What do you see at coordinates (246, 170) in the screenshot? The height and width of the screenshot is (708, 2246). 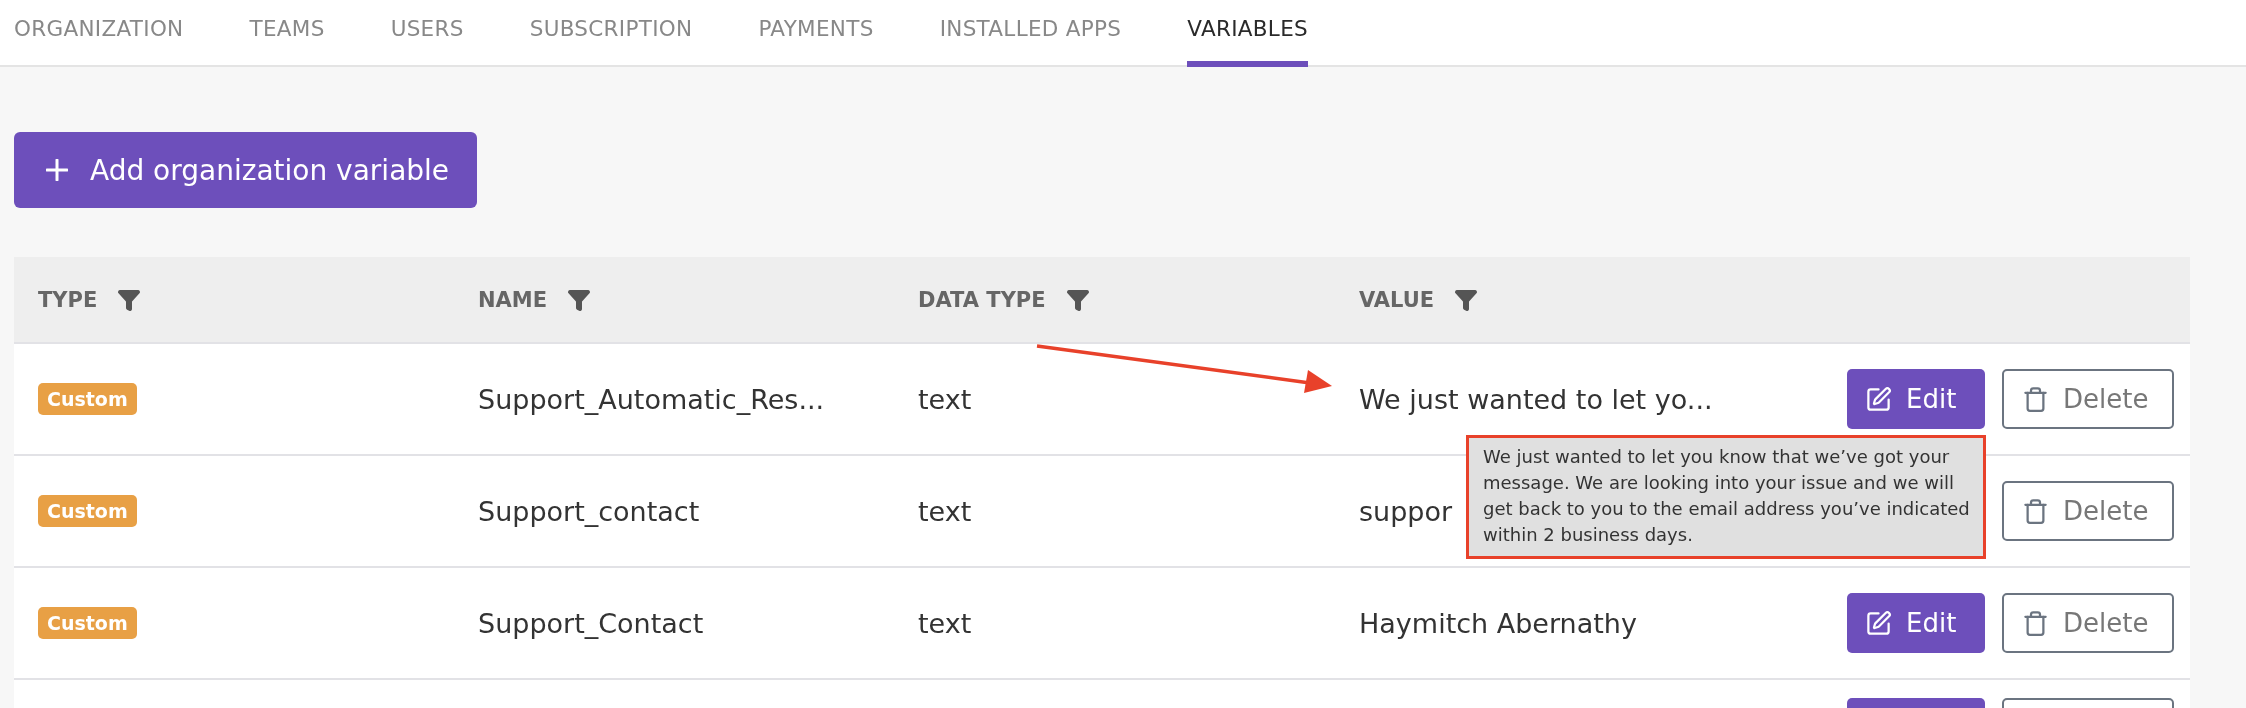 I see `add-variable-button: Add organization variable` at bounding box center [246, 170].